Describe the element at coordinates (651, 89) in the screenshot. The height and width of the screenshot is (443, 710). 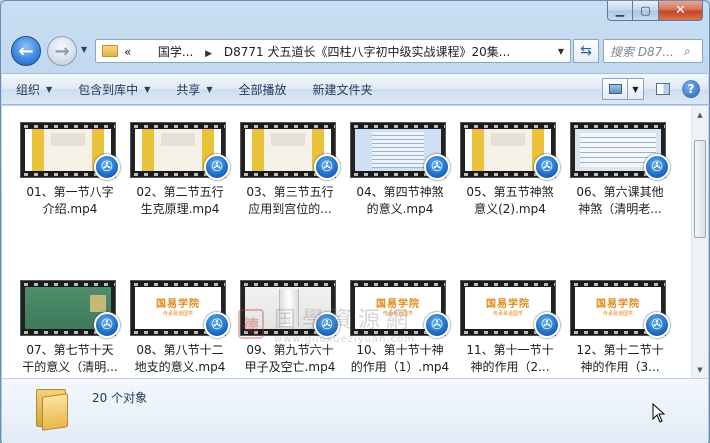
I see `toolbar-right: ▼ ?` at that location.